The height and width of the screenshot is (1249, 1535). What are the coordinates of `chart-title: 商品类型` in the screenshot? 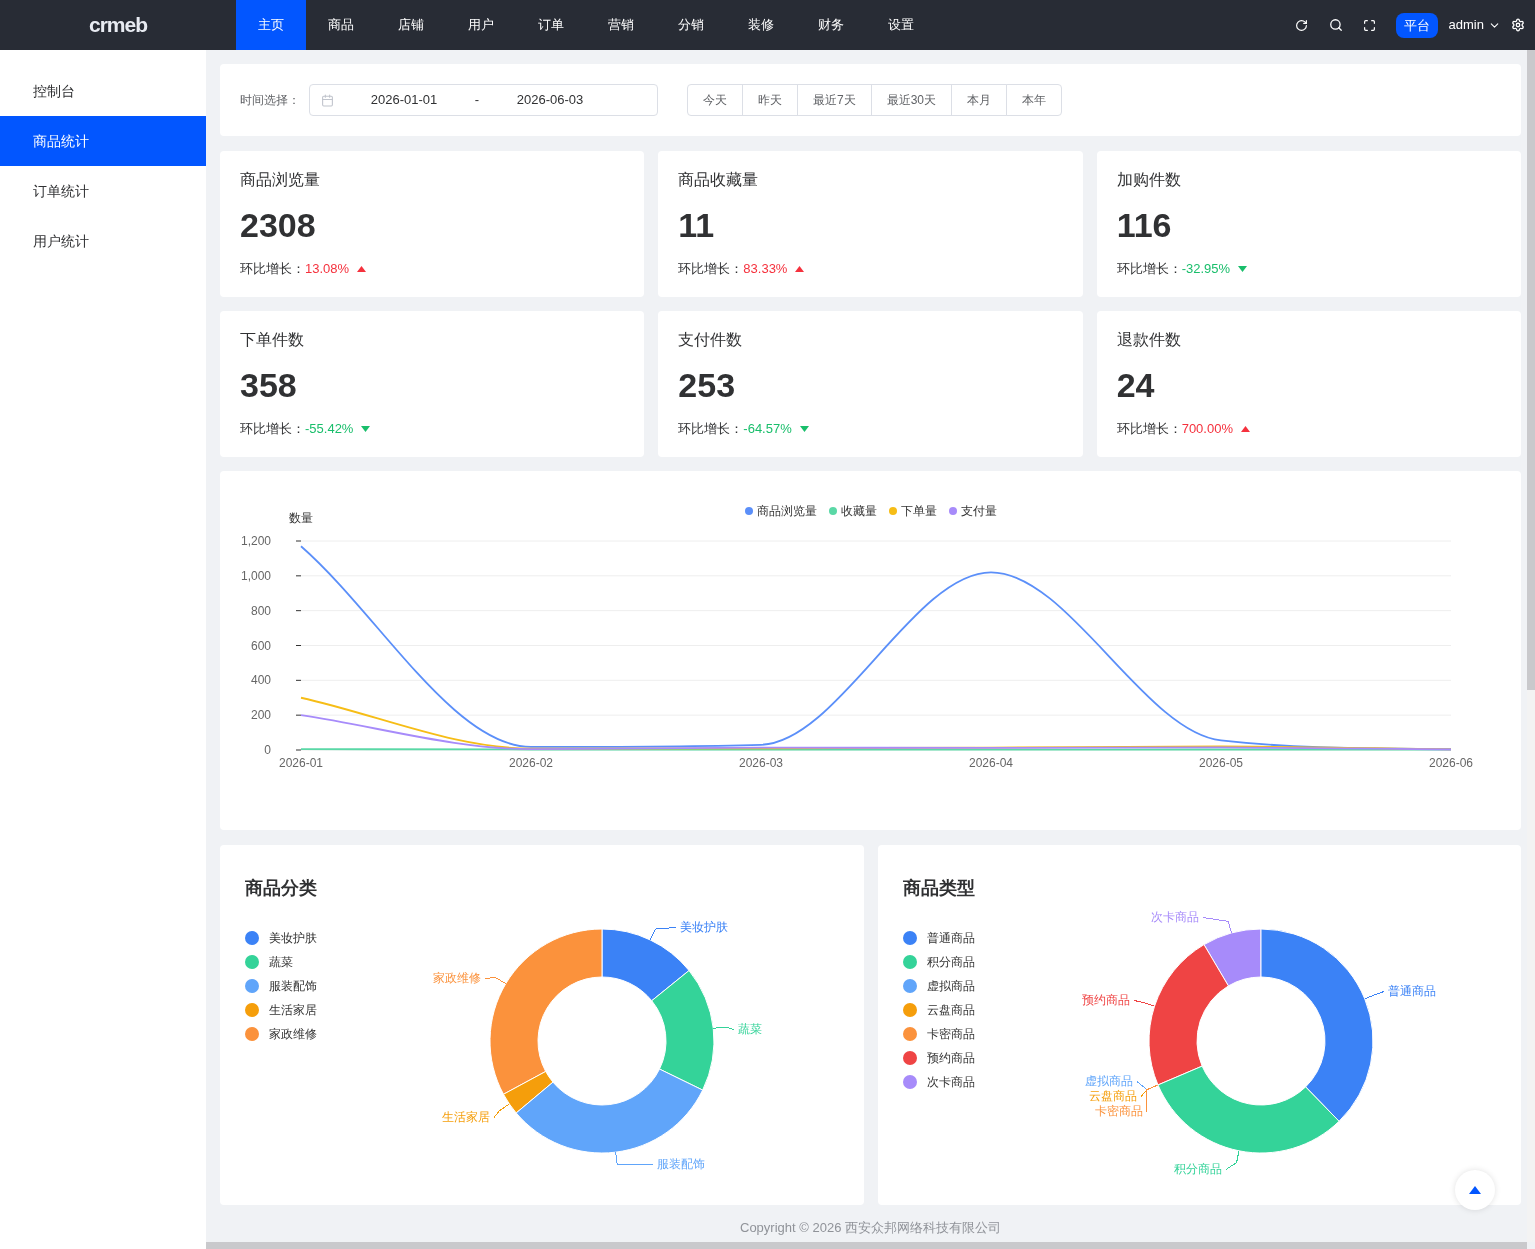 It's located at (939, 888).